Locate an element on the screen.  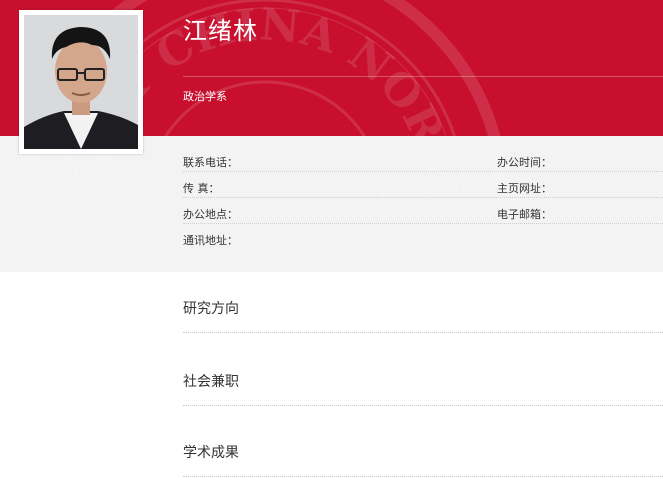
contact-row: 传 真： 主页网址： is located at coordinates (423, 185).